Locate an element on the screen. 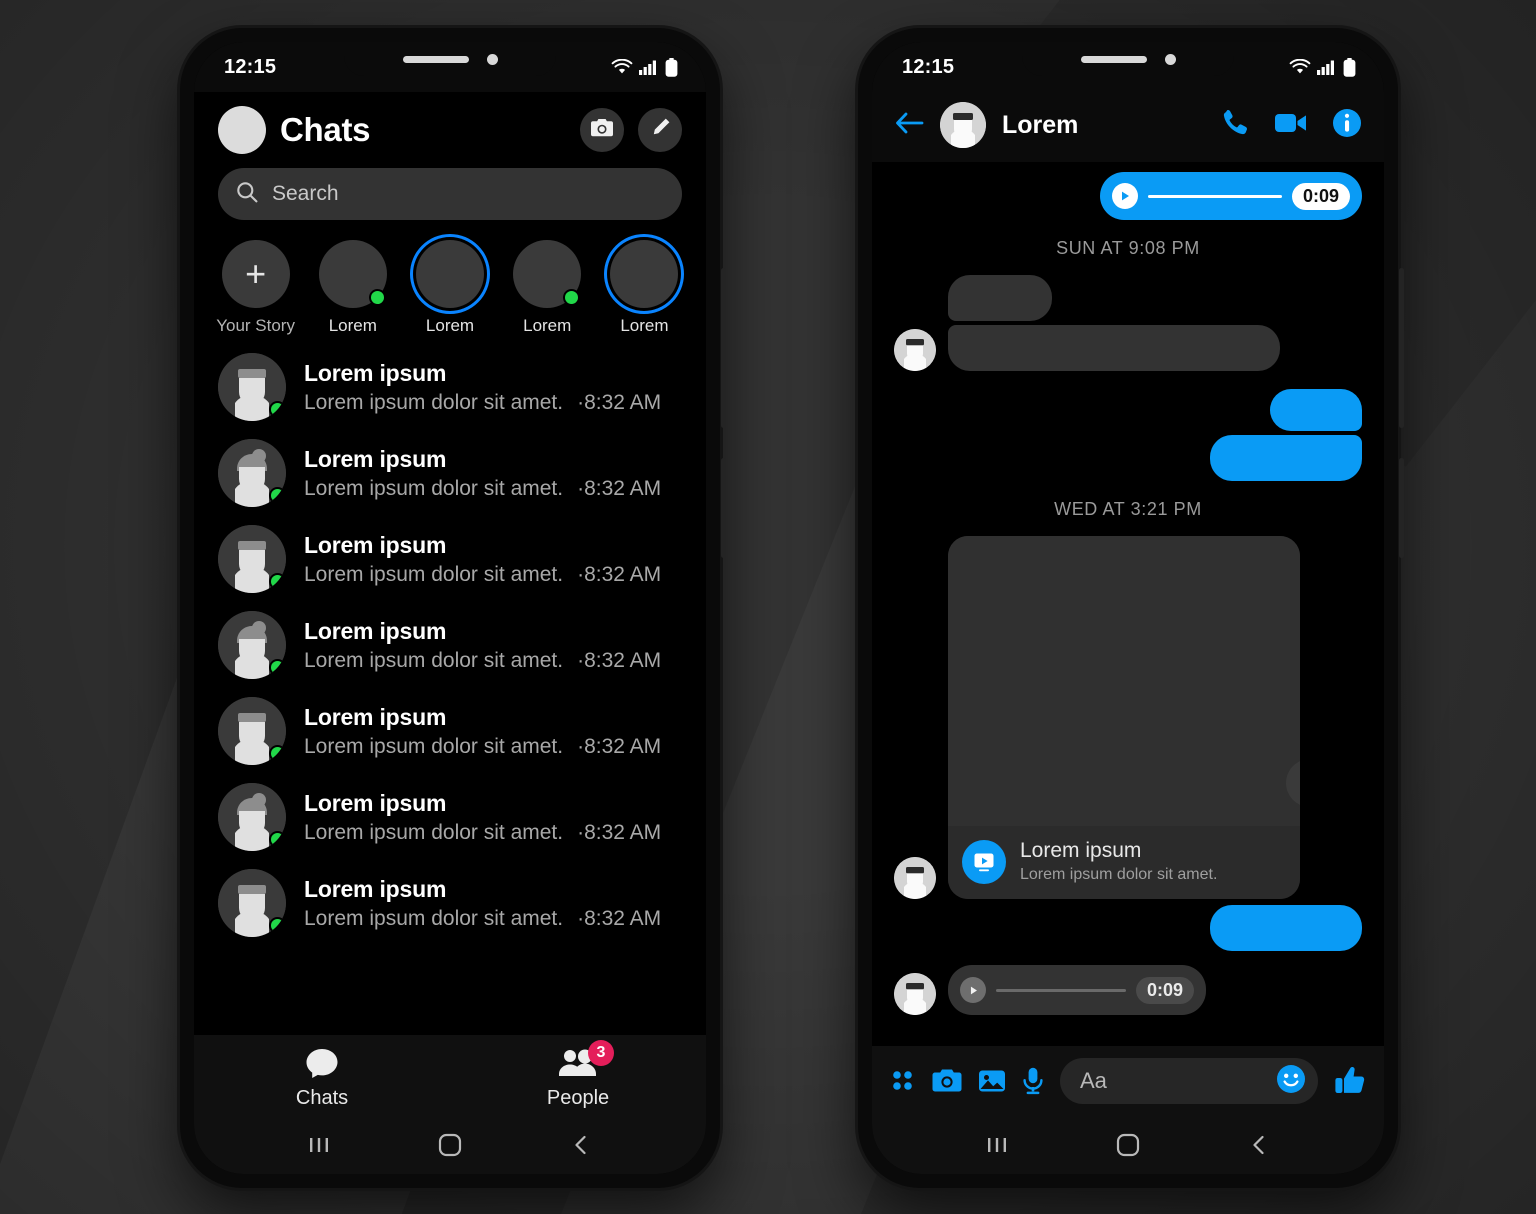 The height and width of the screenshot is (1214, 1536). message-composer: Aa is located at coordinates (1128, 1081).